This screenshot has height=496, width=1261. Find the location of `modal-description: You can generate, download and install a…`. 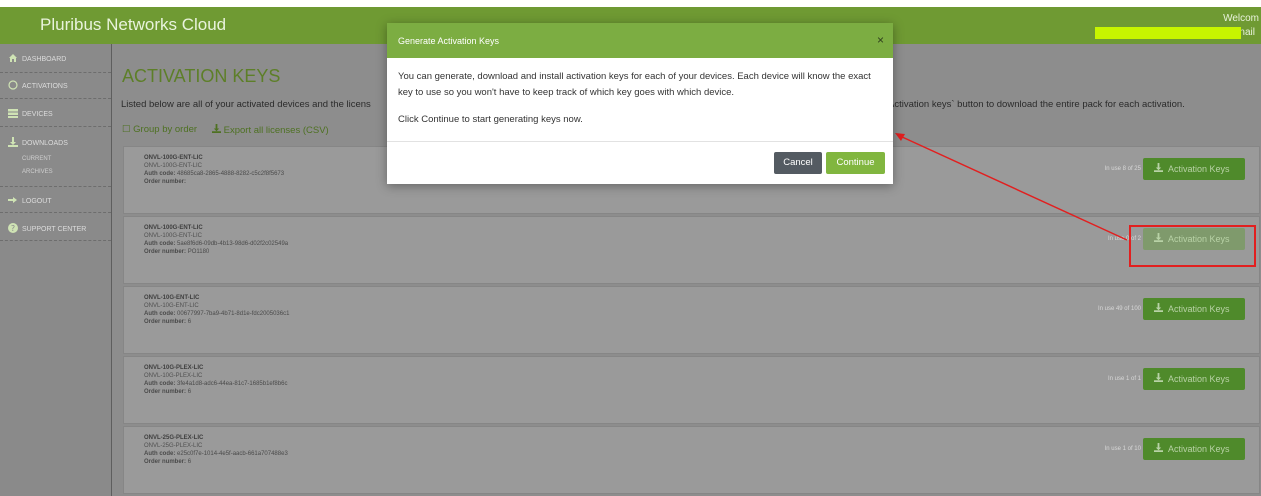

modal-description: You can generate, download and install a… is located at coordinates (634, 84).